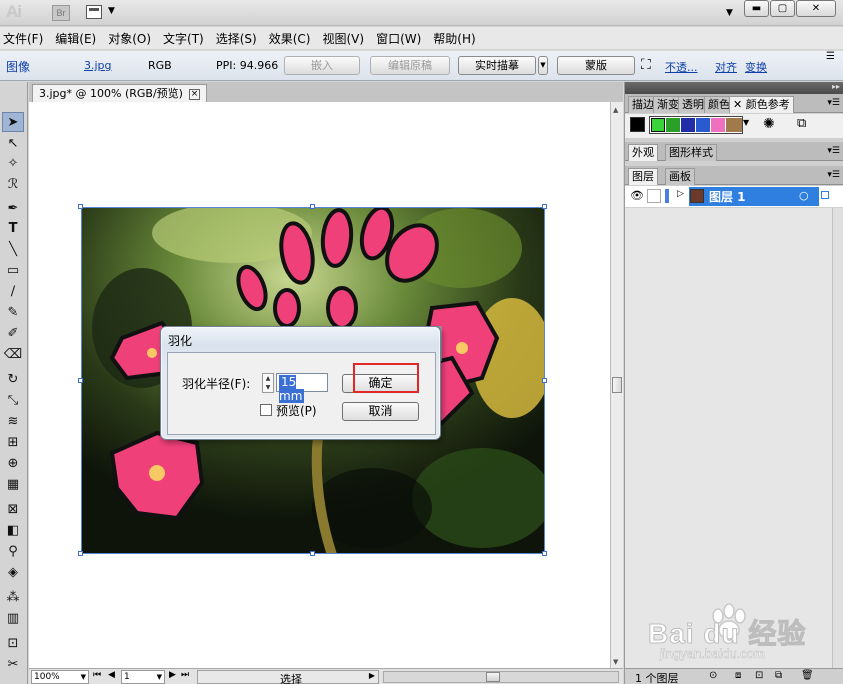  Describe the element at coordinates (185, 675) in the screenshot. I see `last-artboard-icon: ⏭` at that location.